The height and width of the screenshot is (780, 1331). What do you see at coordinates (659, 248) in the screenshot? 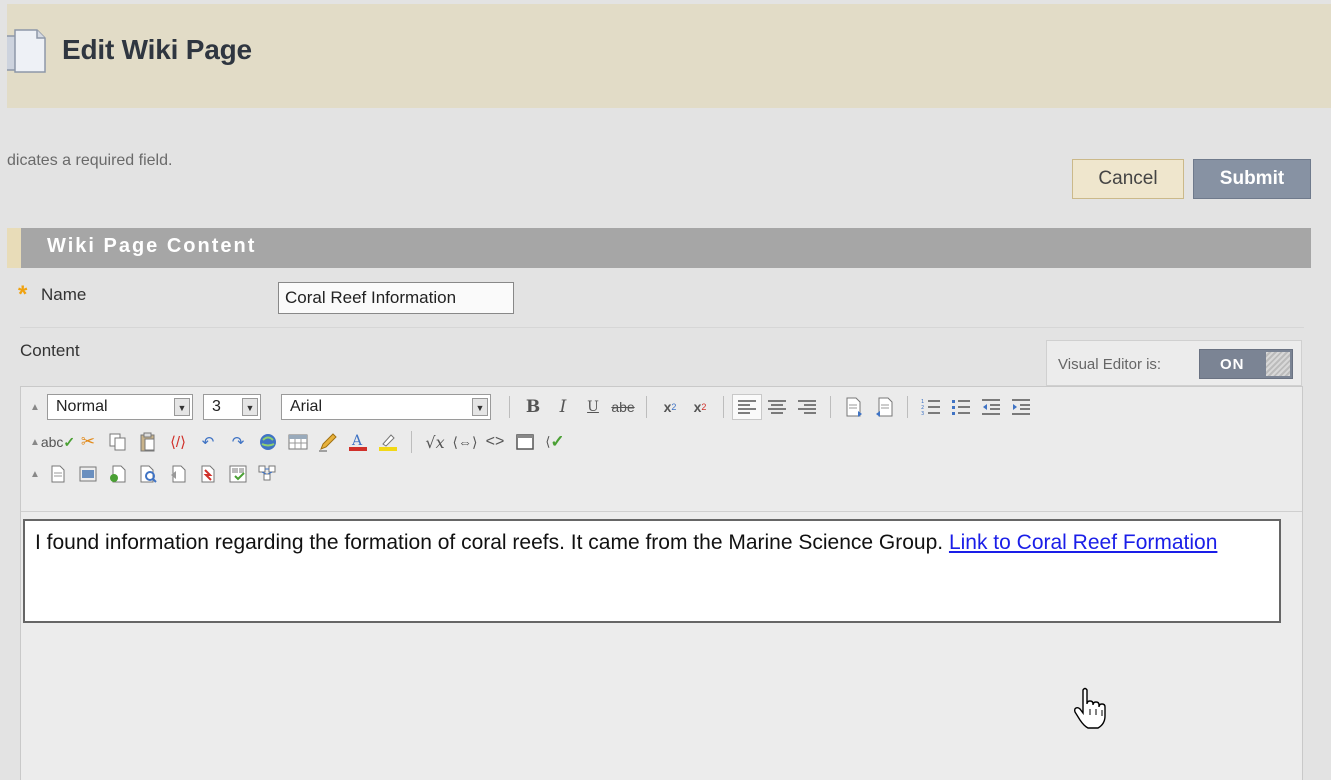
I see `section-header: Wiki Page Content` at bounding box center [659, 248].